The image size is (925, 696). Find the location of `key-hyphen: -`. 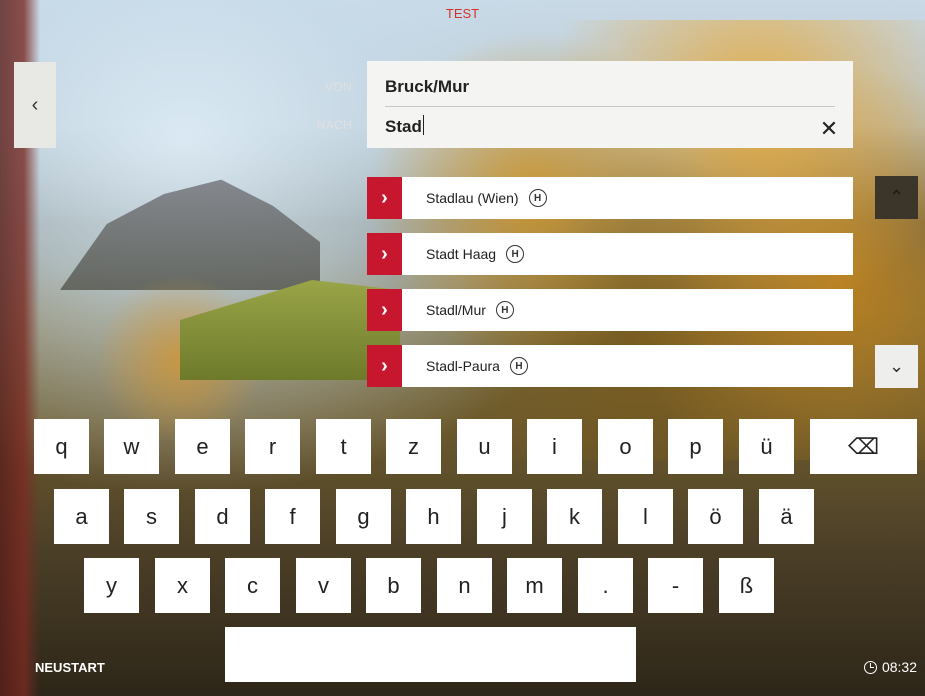

key-hyphen: - is located at coordinates (675, 585).